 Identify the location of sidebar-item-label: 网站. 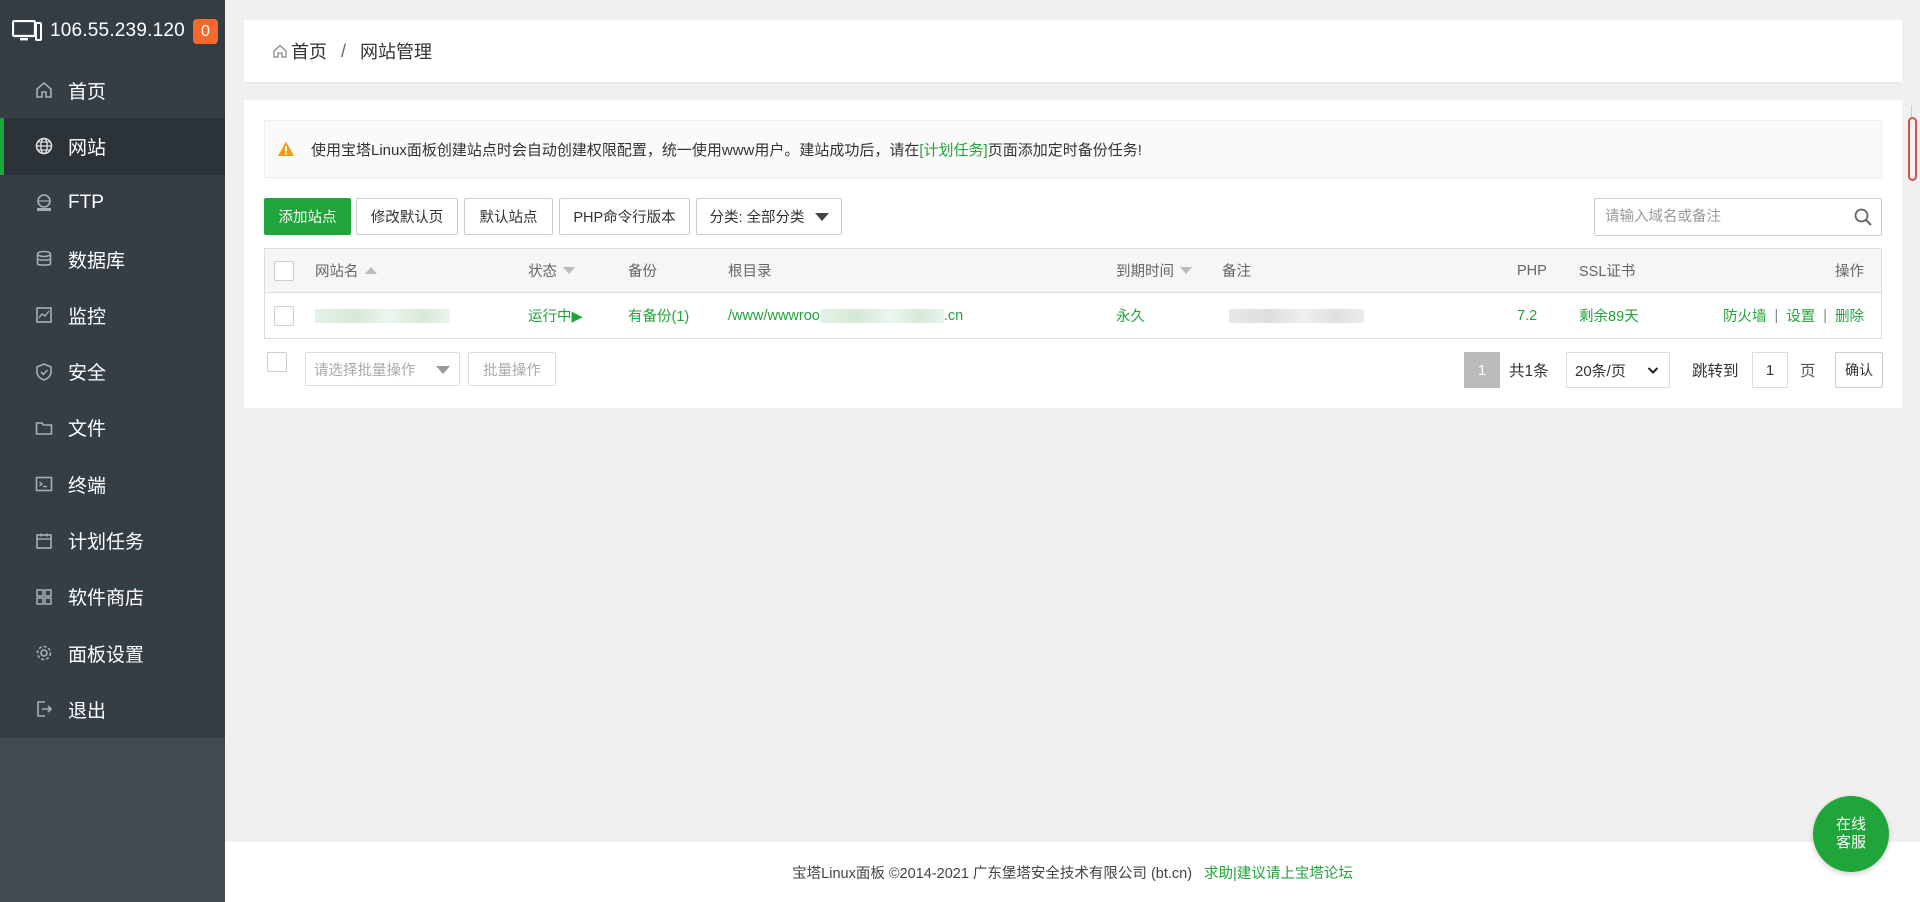
(87, 148).